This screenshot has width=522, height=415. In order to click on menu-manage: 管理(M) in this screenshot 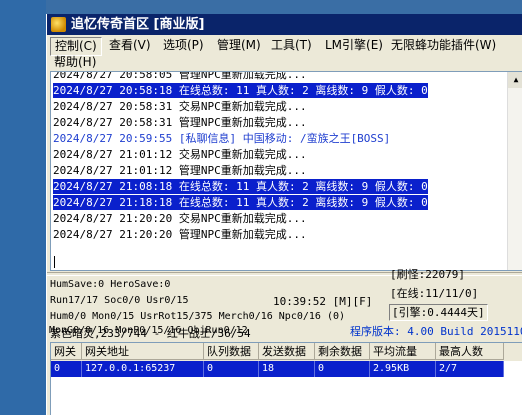, I will do `click(239, 45)`.